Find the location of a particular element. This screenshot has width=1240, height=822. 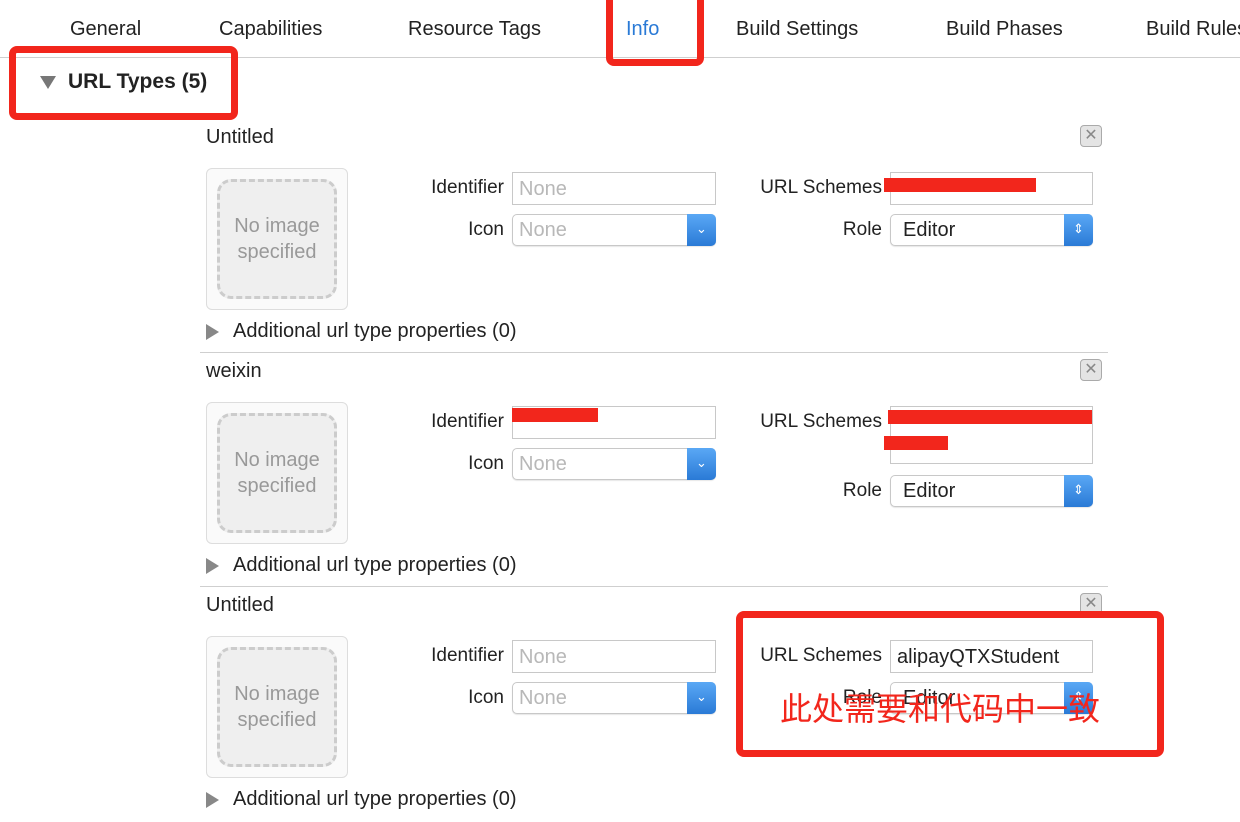

annotation-text: 此处需要和代码中一致 is located at coordinates (940, 709).